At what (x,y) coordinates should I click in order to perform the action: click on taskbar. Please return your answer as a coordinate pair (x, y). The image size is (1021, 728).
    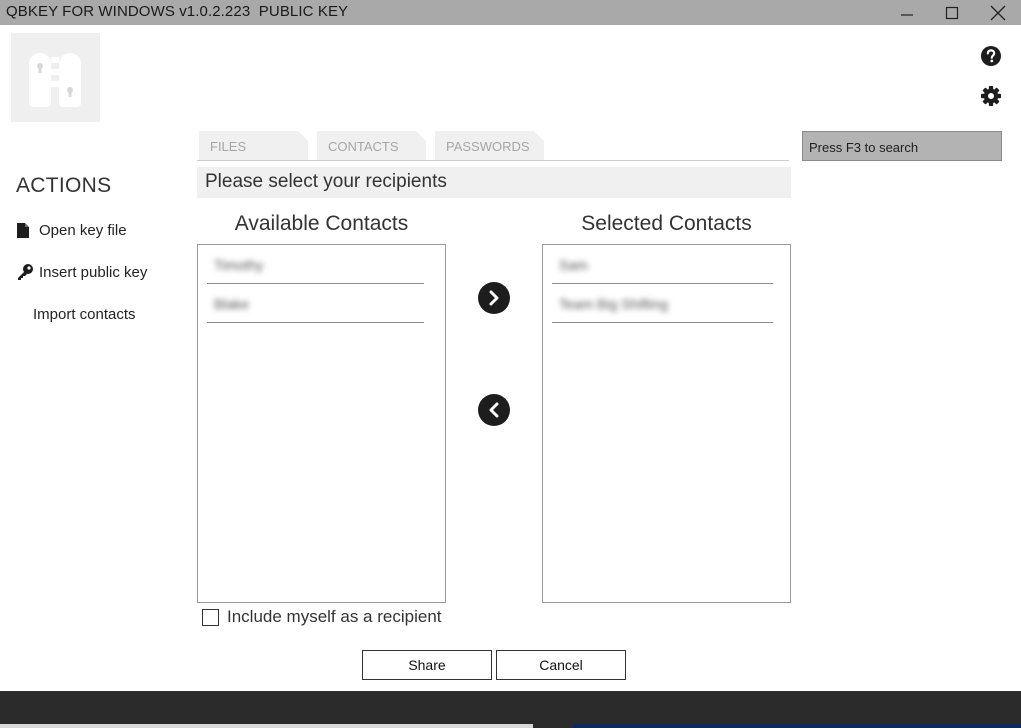
    Looking at the image, I should click on (510, 709).